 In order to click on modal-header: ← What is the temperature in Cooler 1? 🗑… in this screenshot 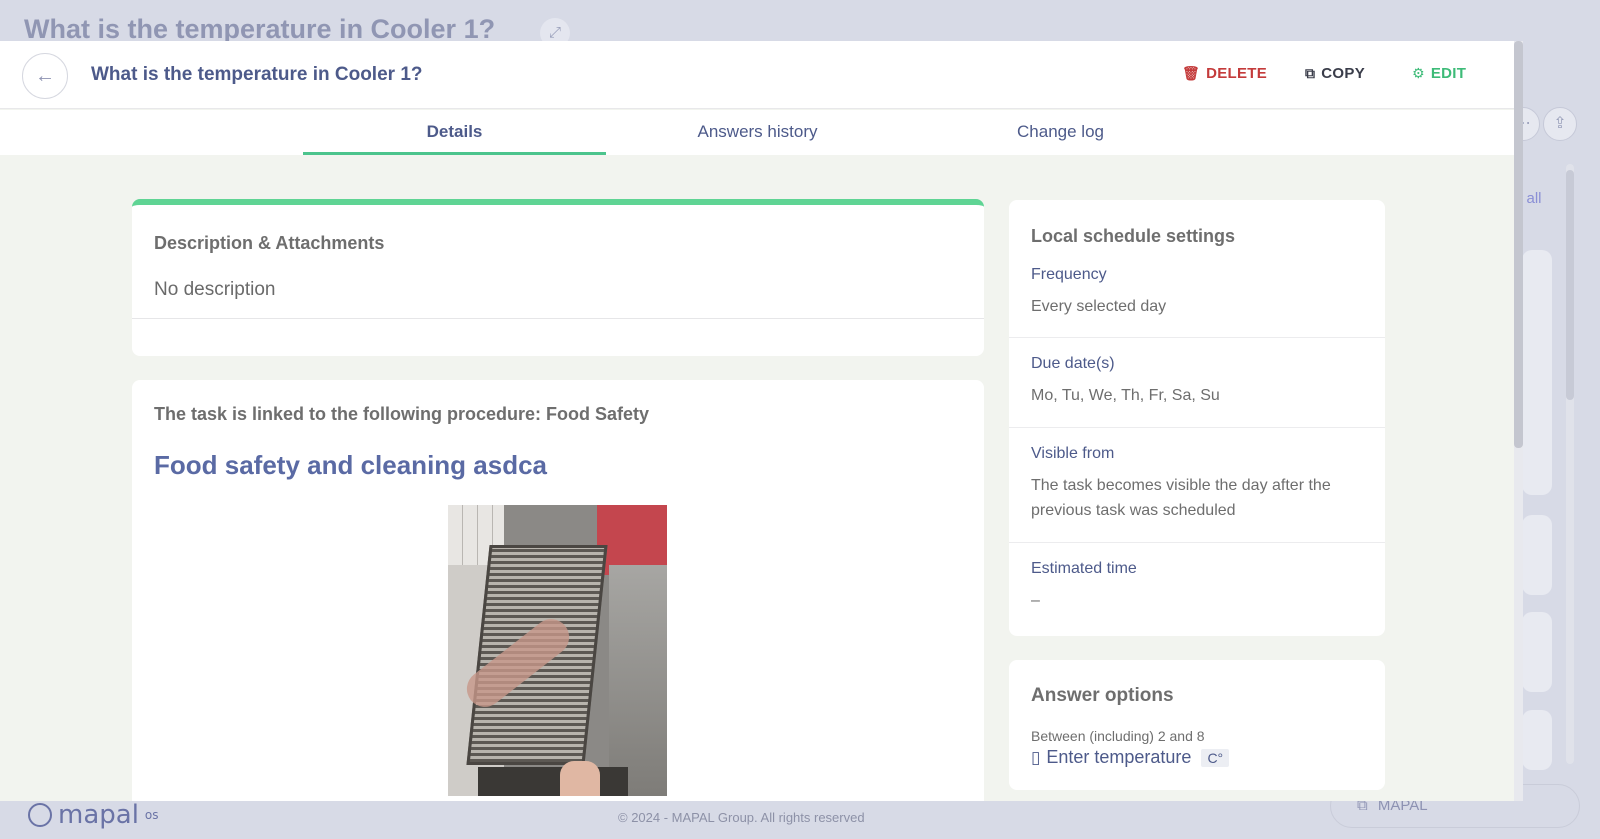, I will do `click(757, 75)`.